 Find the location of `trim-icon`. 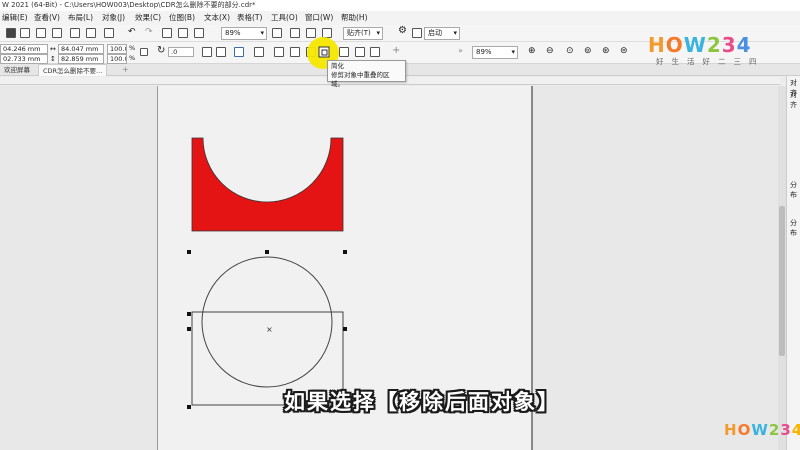

trim-icon is located at coordinates (295, 52).